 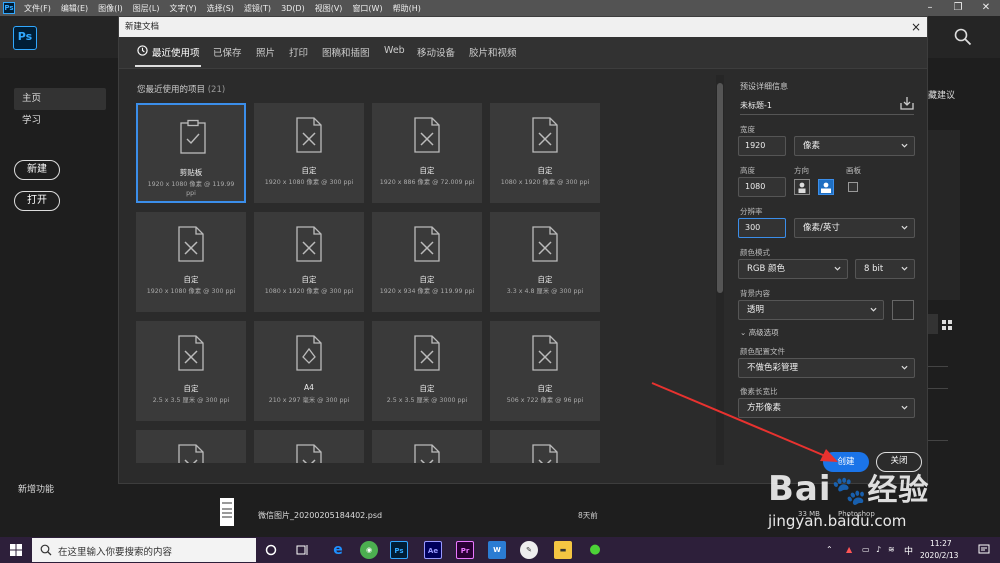 I want to click on tab-film-video: 胶片和视频, so click(x=493, y=52).